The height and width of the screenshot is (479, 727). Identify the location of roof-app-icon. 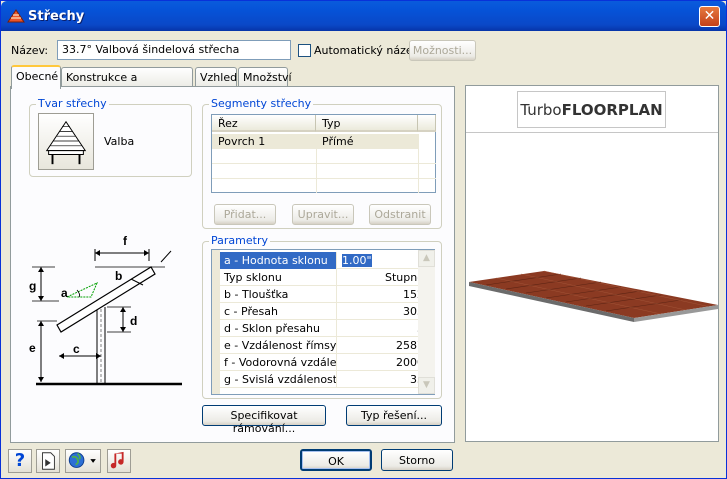
(16, 16).